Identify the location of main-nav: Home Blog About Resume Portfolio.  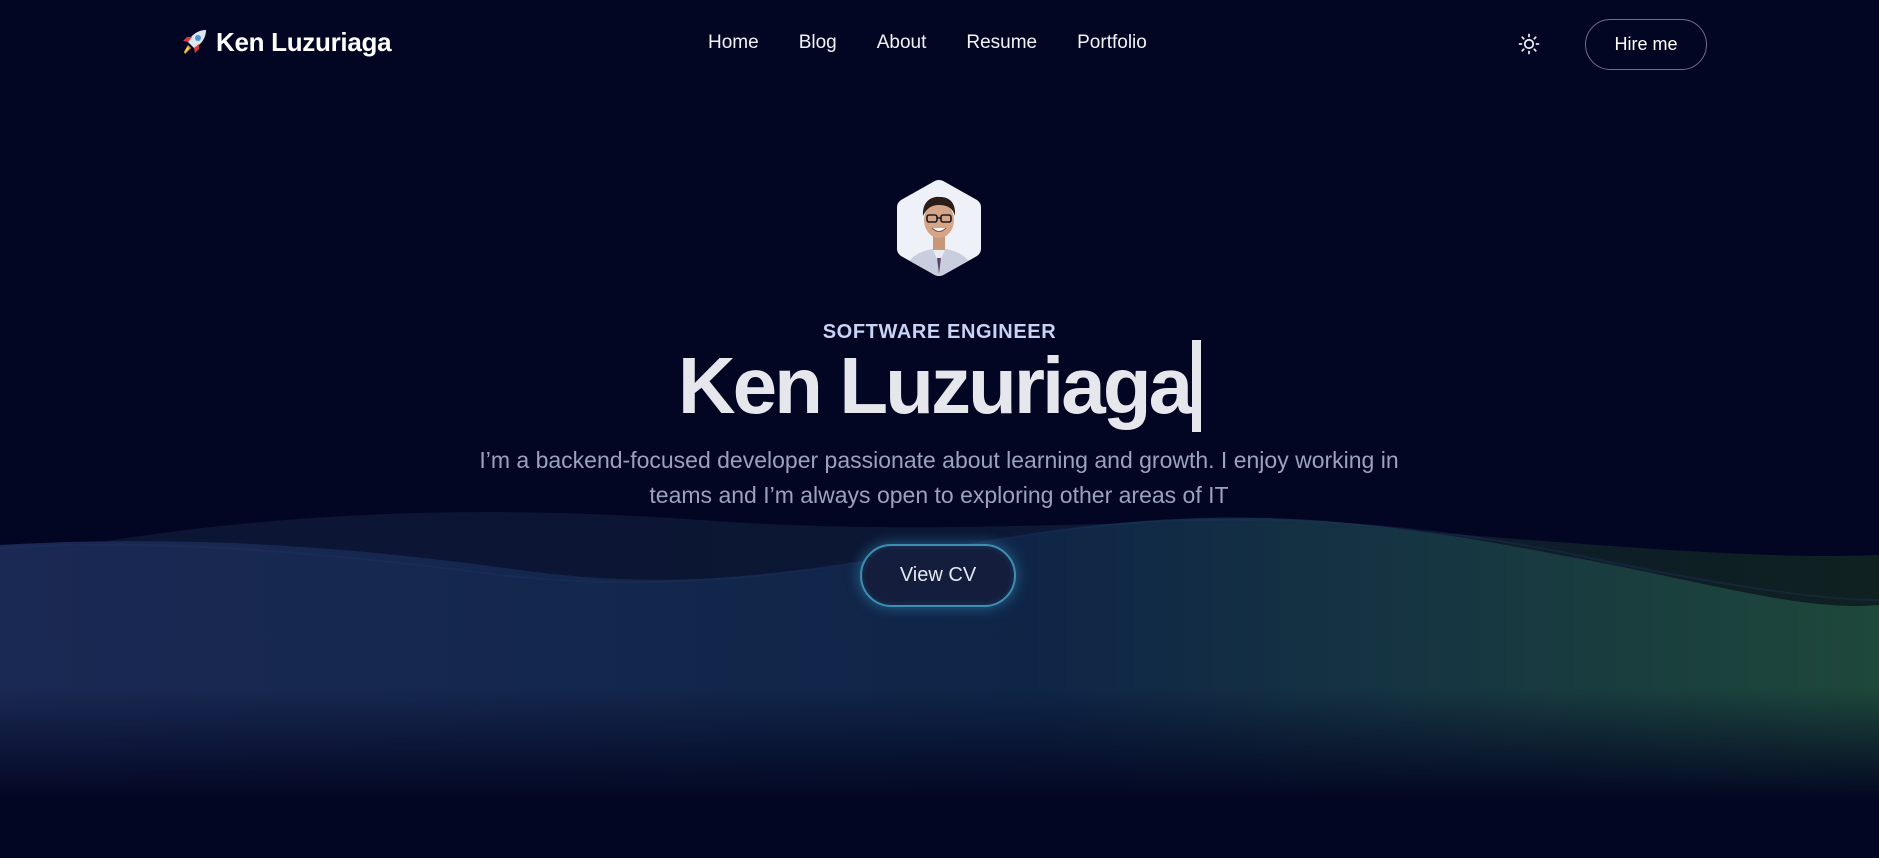
(918, 43).